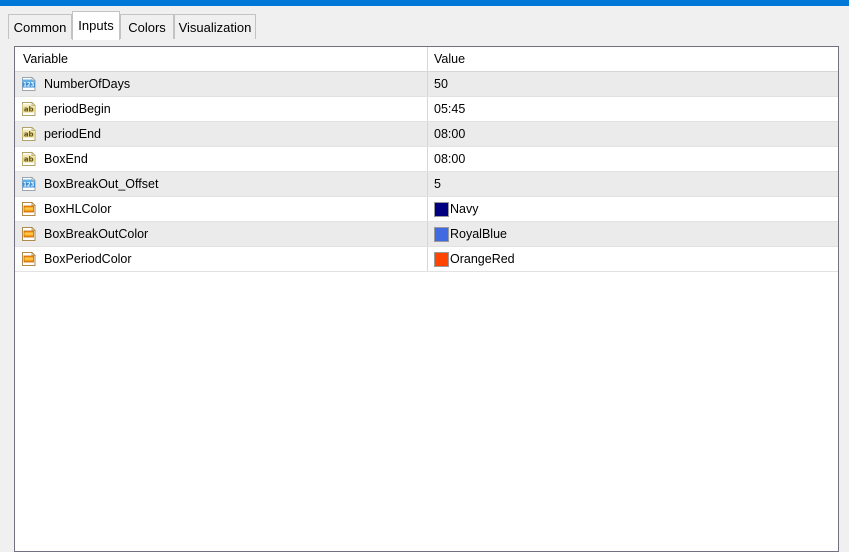 This screenshot has width=849, height=552. I want to click on cell-variable: 123 NumberOfDays, so click(221, 84).